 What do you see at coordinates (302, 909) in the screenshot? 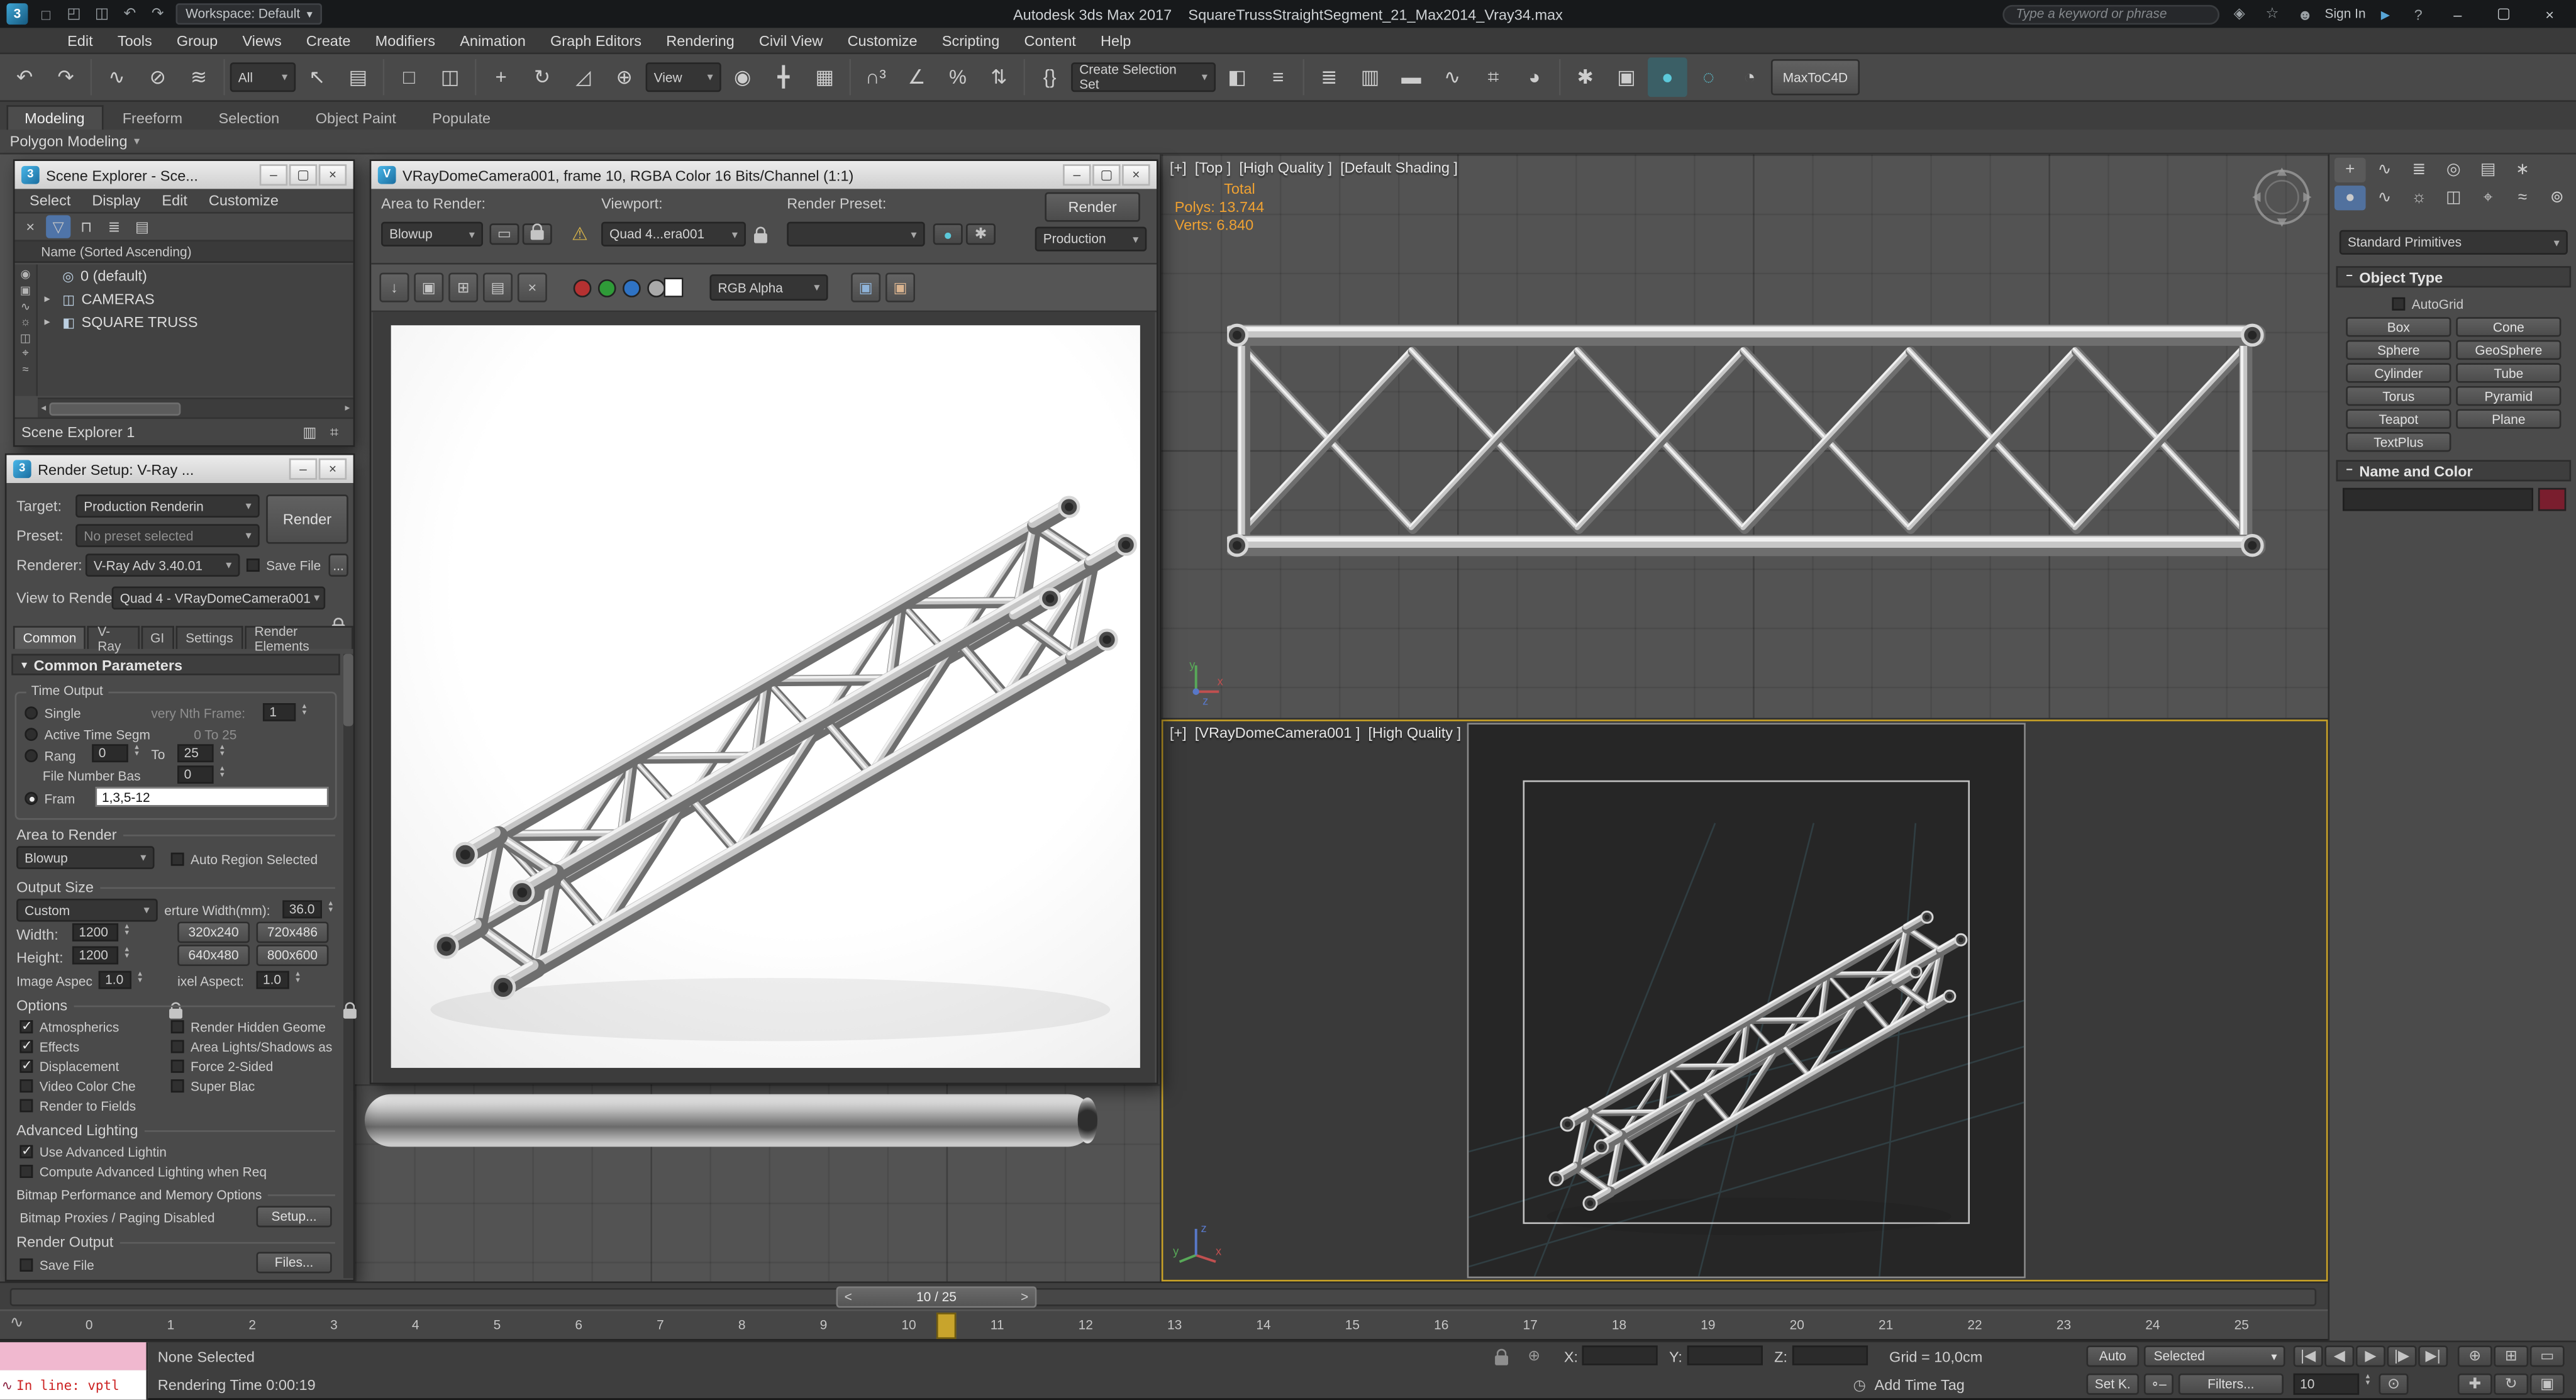
I see `aperture-field: 36.0` at bounding box center [302, 909].